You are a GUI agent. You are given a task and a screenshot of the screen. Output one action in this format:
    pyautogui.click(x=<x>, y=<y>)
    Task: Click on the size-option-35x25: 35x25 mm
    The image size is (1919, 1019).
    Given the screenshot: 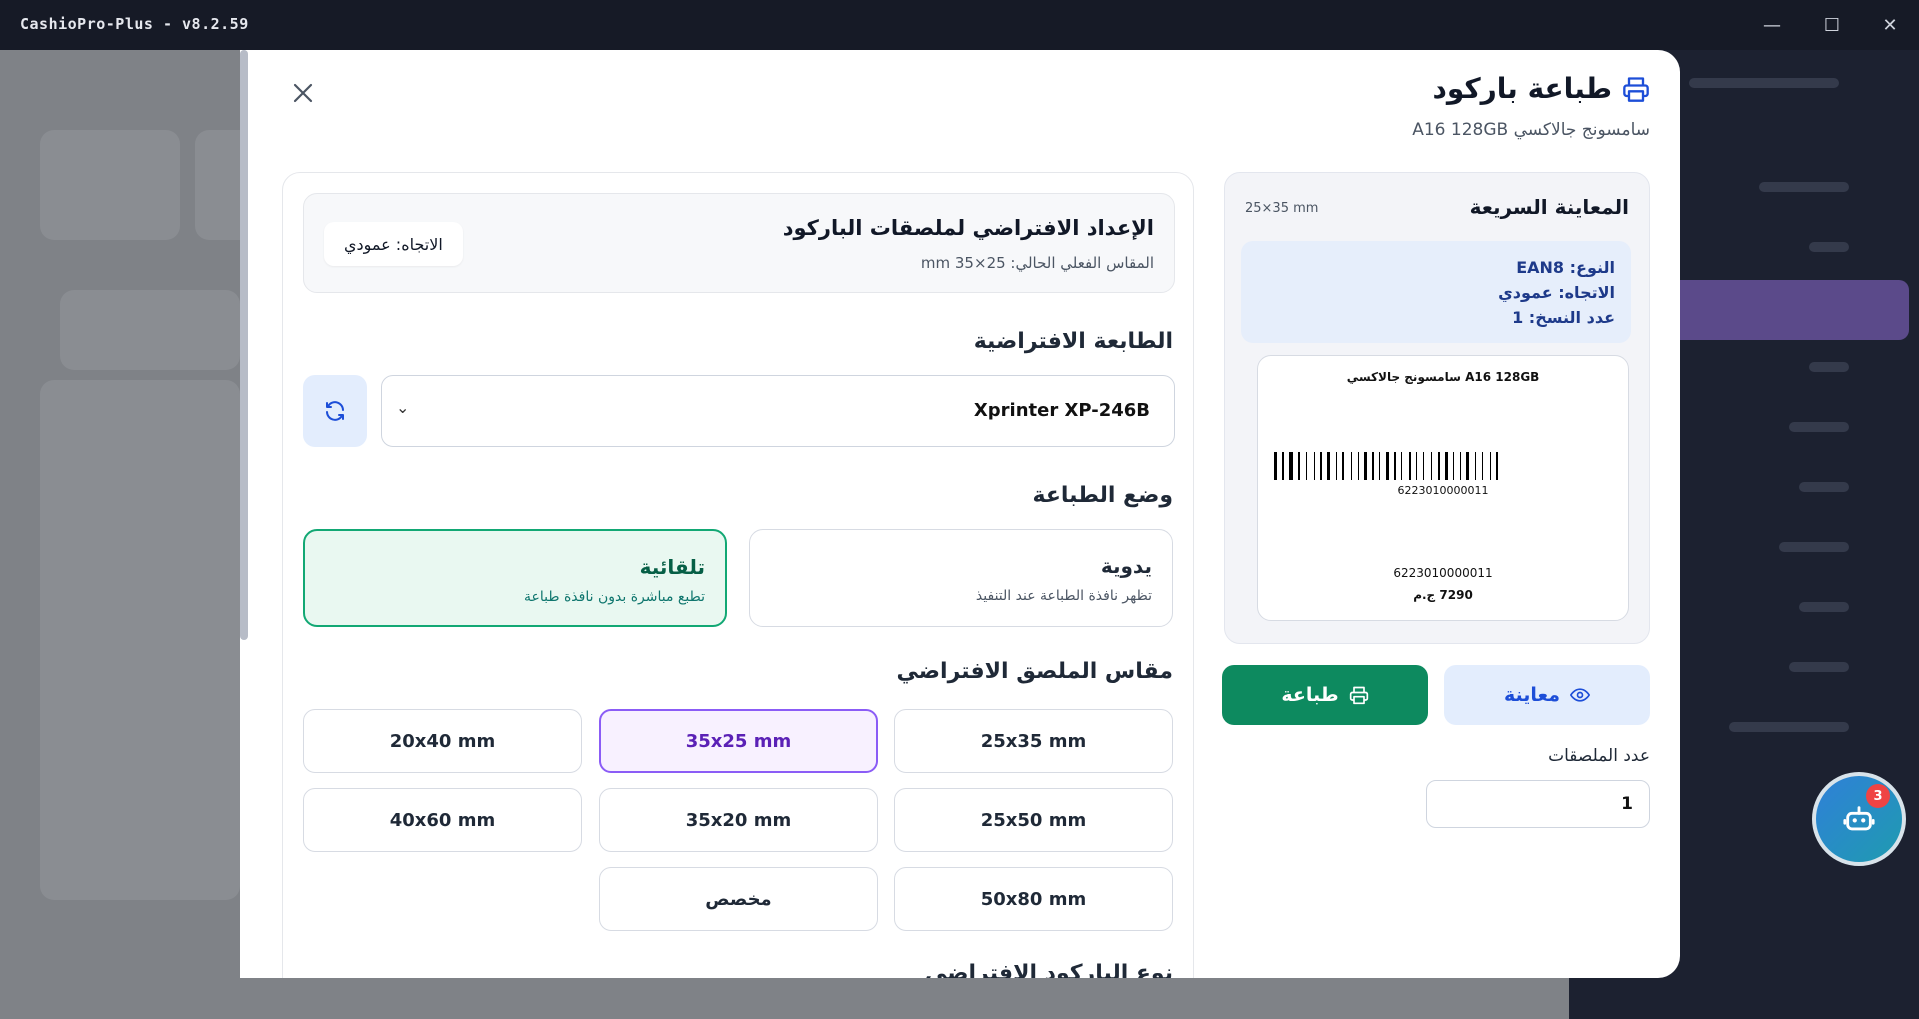 What is the action you would take?
    pyautogui.click(x=738, y=741)
    